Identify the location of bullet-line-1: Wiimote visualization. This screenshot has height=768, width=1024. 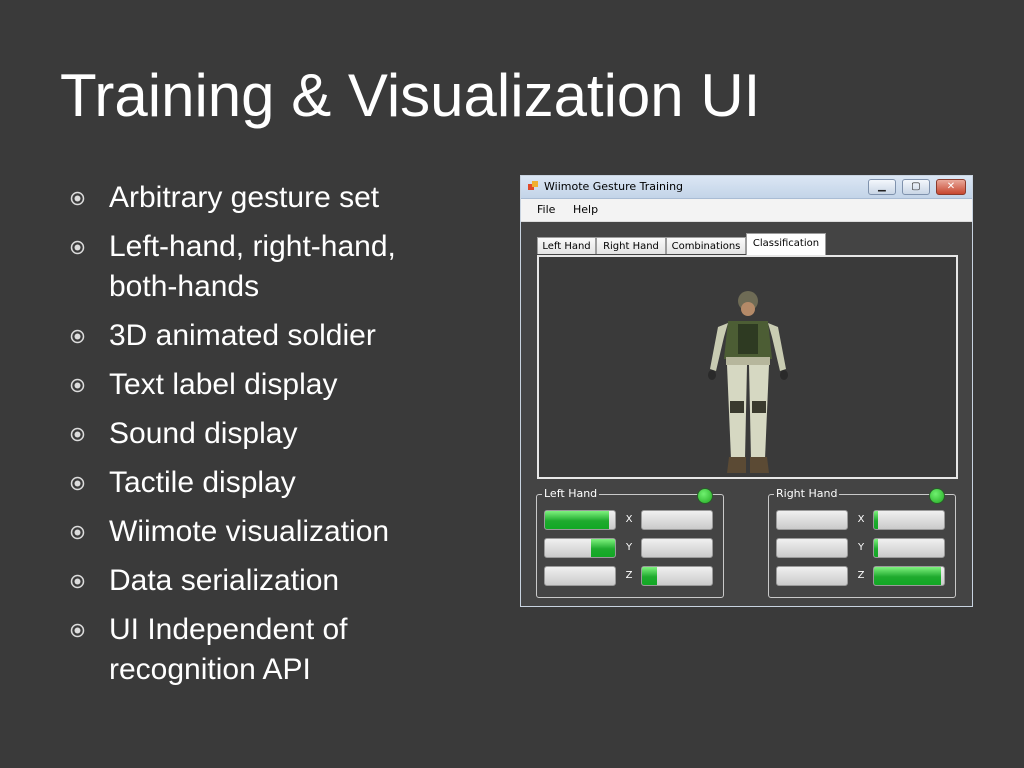
(249, 531).